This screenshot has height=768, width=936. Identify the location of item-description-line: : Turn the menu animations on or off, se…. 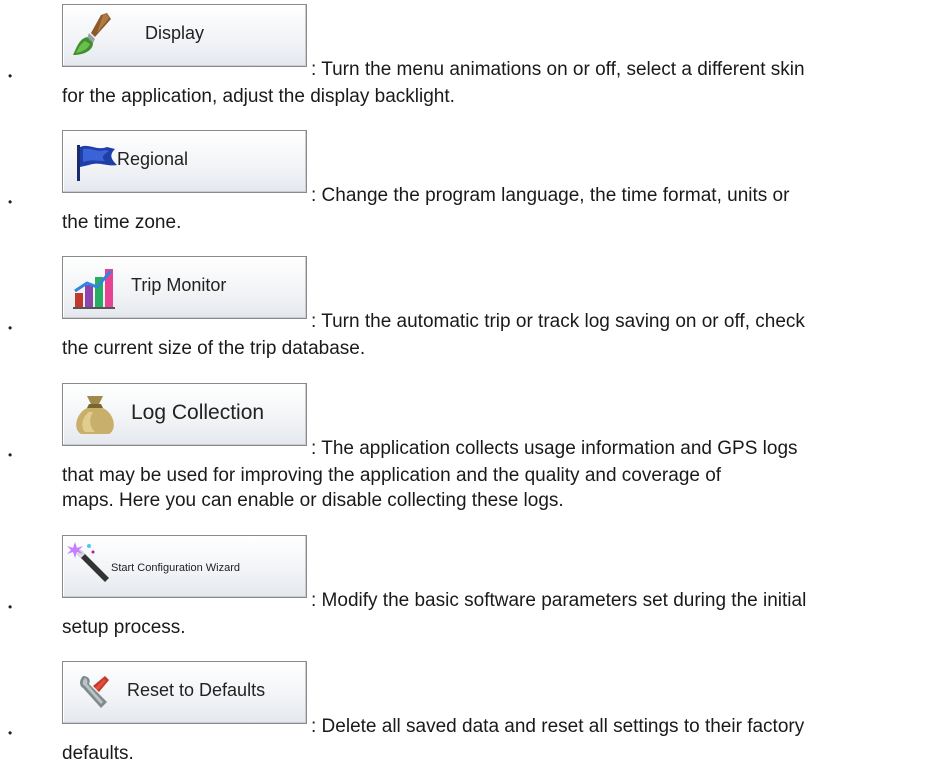
(558, 69).